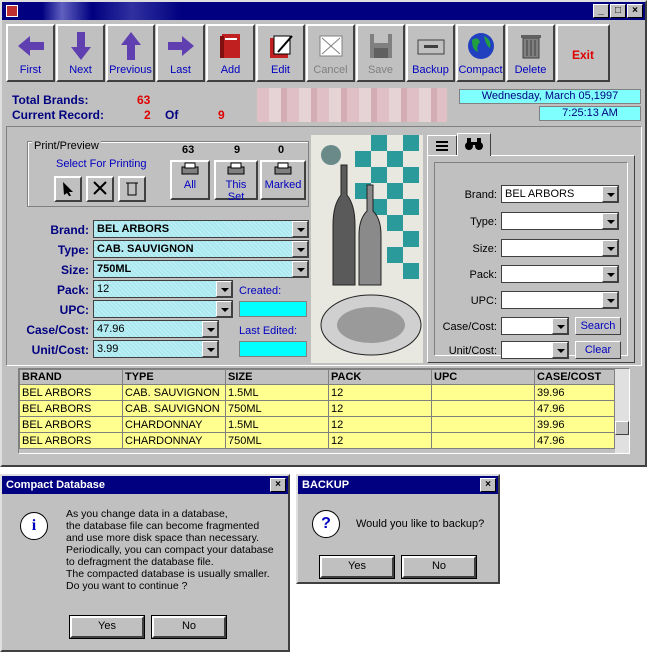  I want to click on cancel-button: Cancel, so click(330, 53).